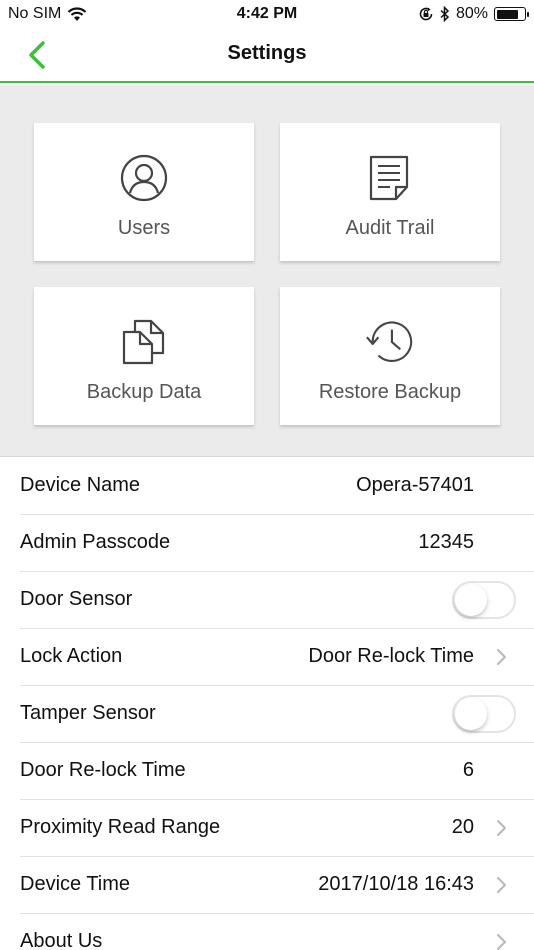 Image resolution: width=534 pixels, height=950 pixels. What do you see at coordinates (144, 342) in the screenshot?
I see `copy-icon` at bounding box center [144, 342].